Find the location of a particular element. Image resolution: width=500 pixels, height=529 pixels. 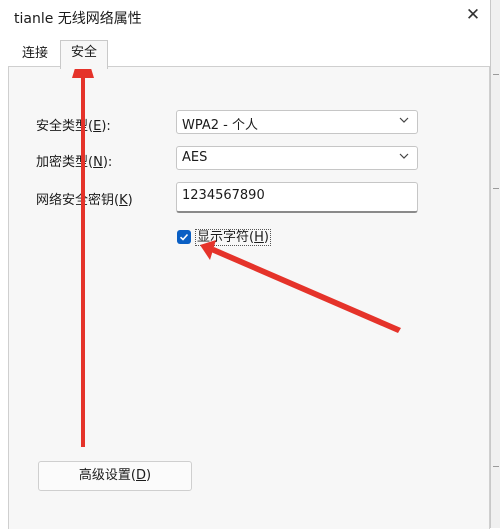

encryption-type-select: AES is located at coordinates (297, 158).